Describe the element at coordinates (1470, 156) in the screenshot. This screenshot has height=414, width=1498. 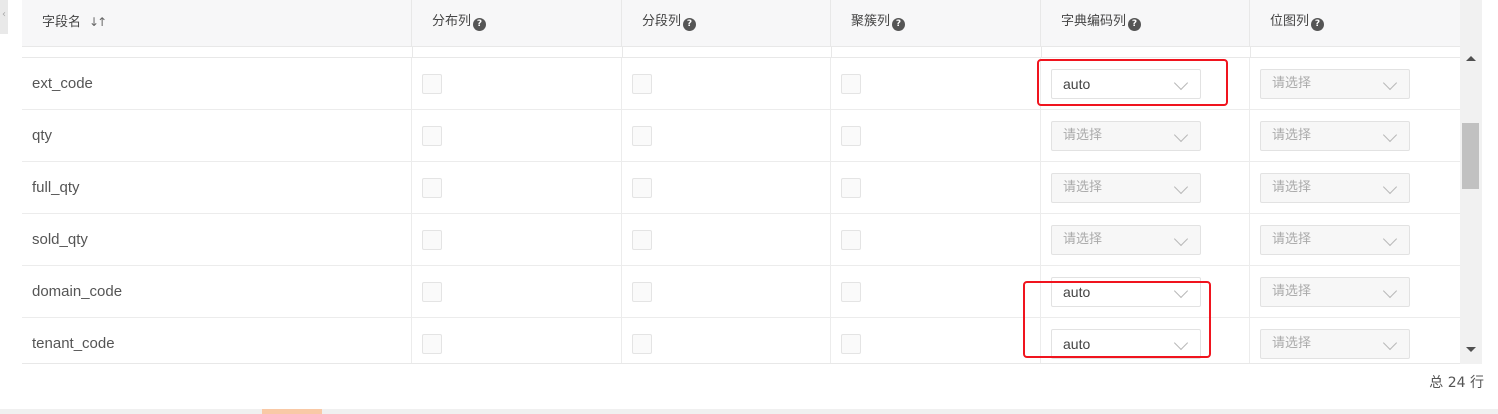
I see `scroll-thumb` at that location.